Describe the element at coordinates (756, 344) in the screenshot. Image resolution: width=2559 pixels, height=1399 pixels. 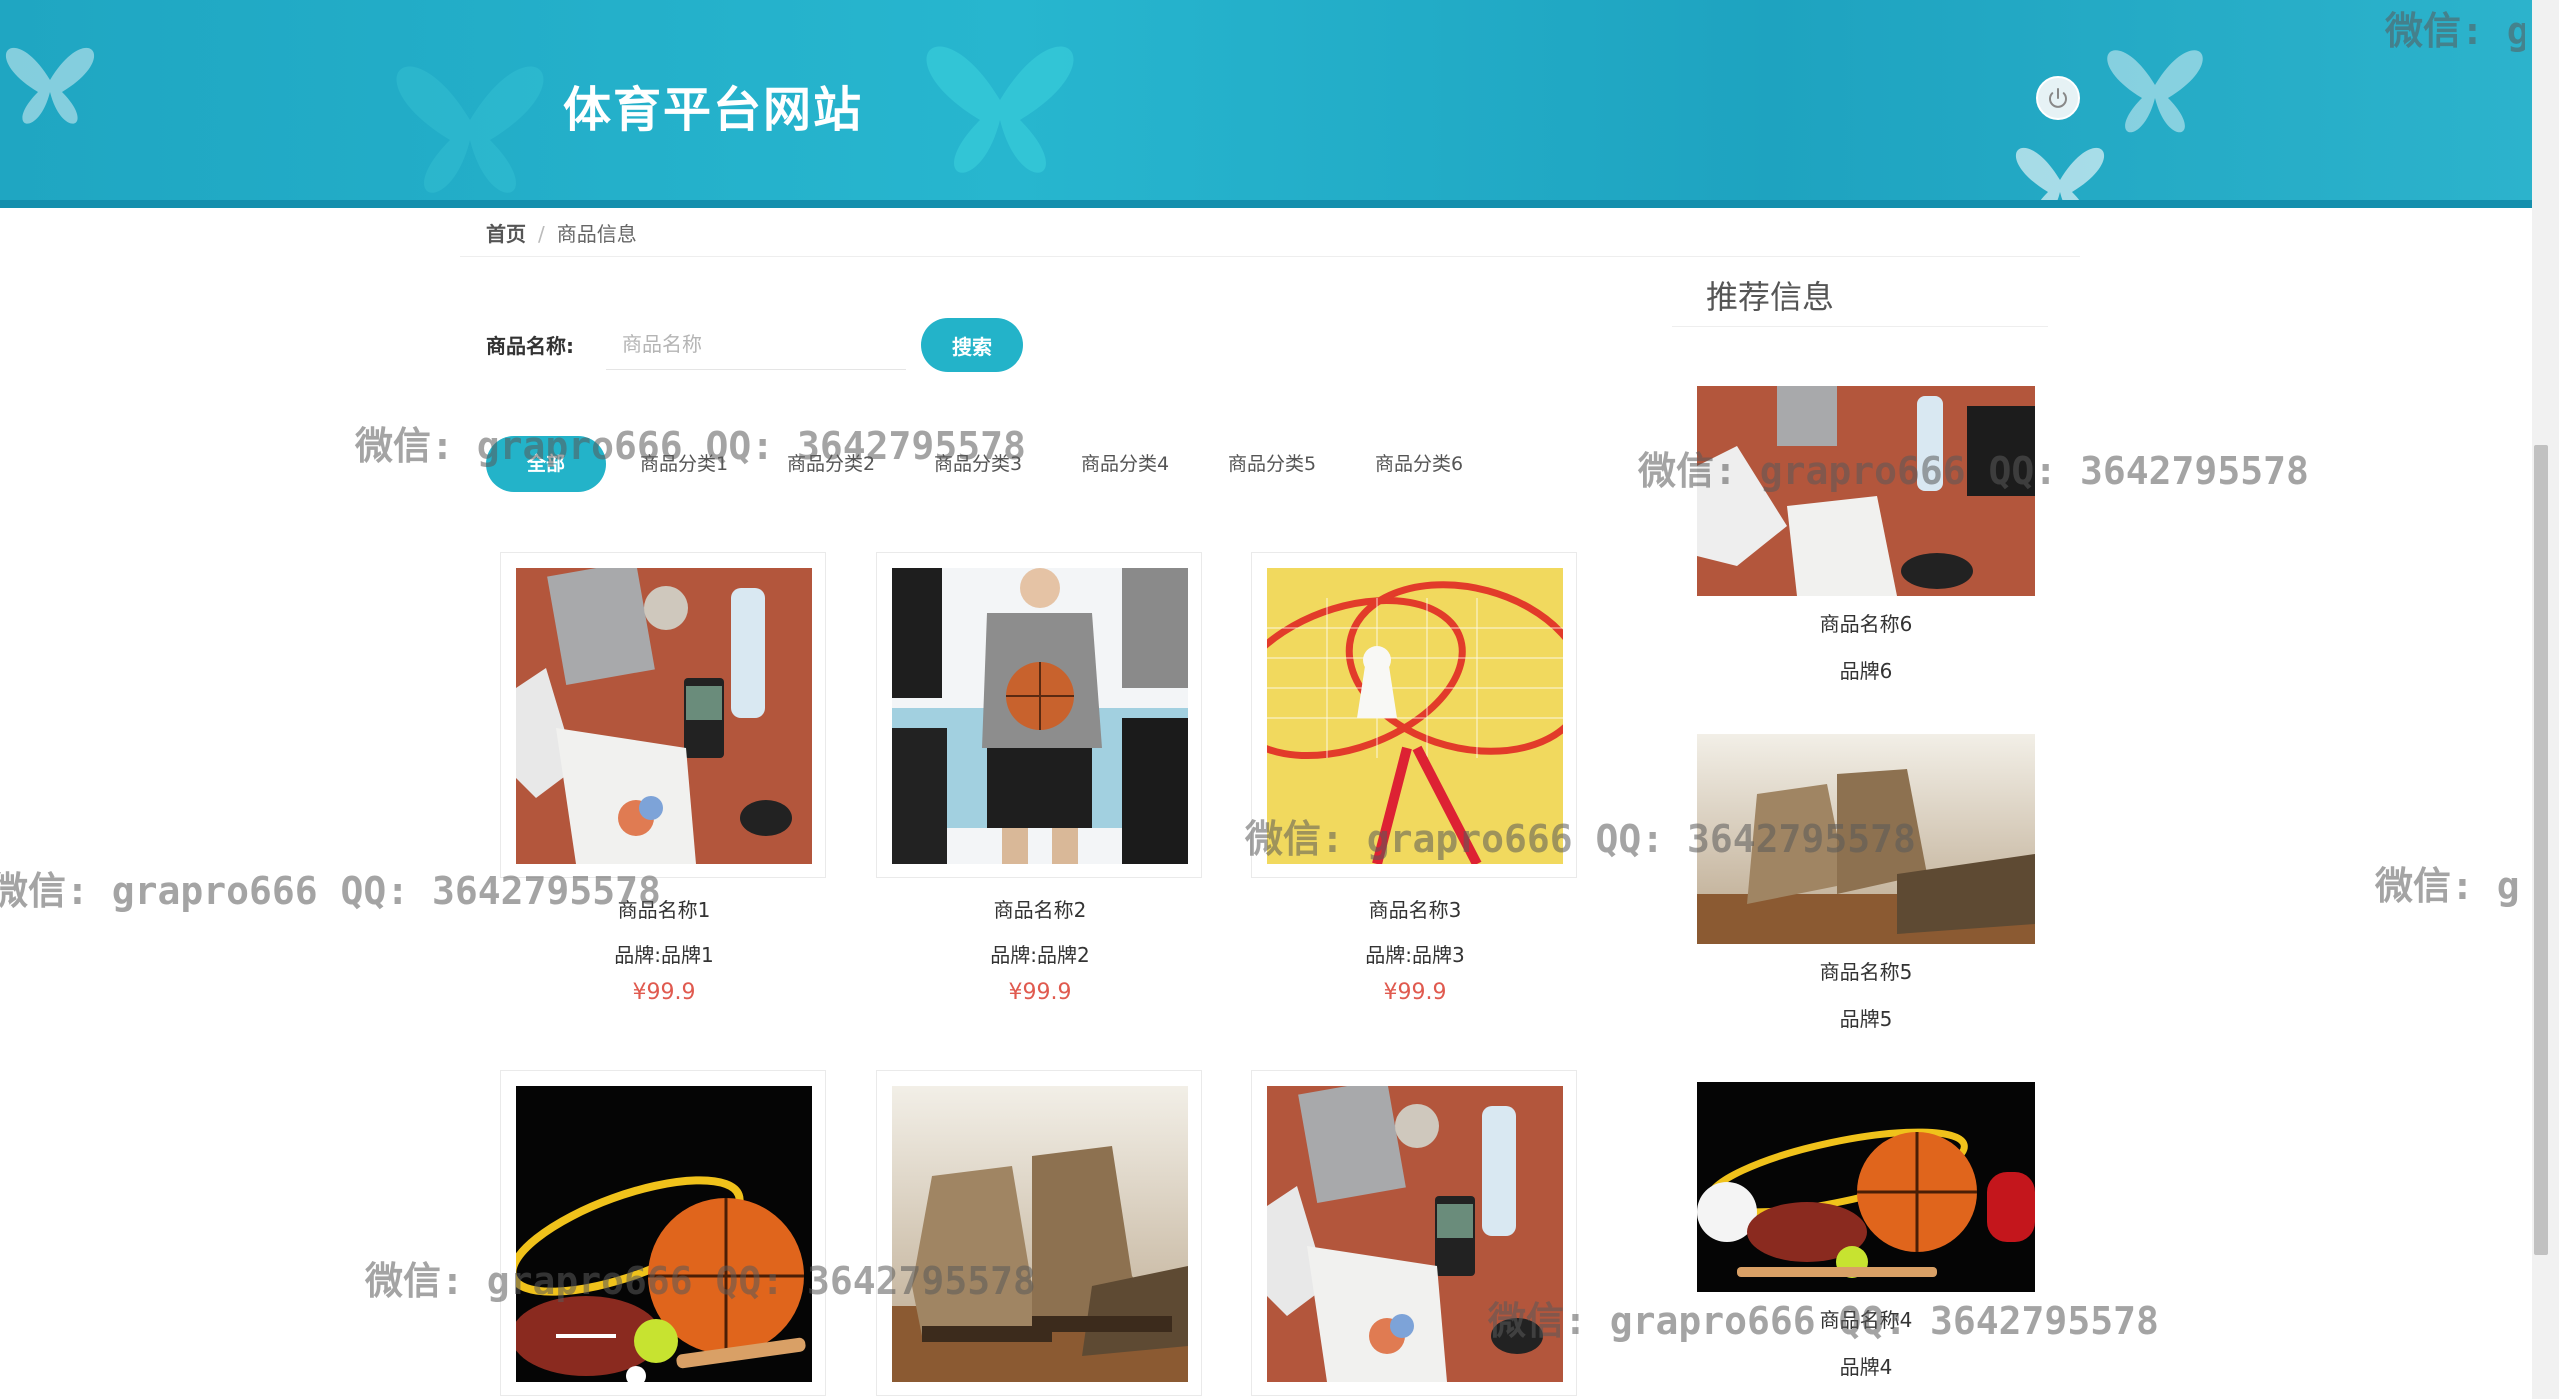
I see `search-input` at that location.